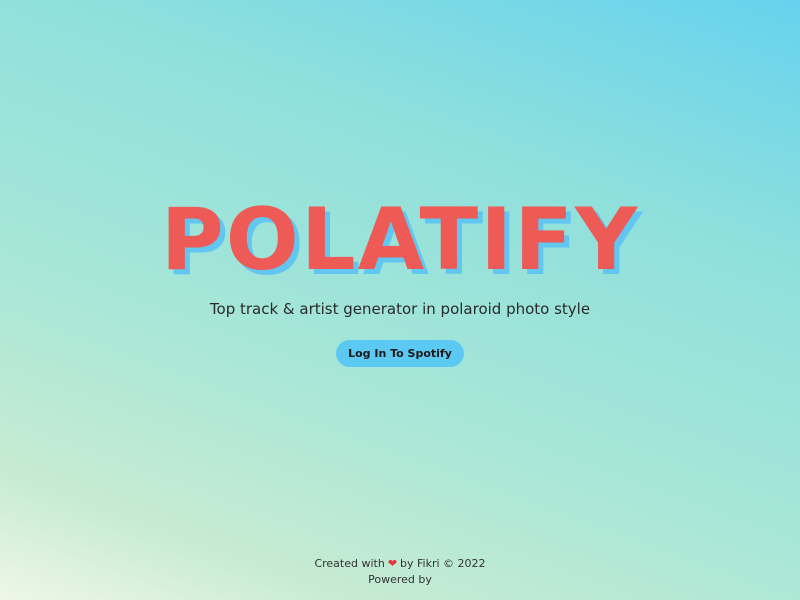  Describe the element at coordinates (400, 240) in the screenshot. I see `app-logo: POLATIFY` at that location.